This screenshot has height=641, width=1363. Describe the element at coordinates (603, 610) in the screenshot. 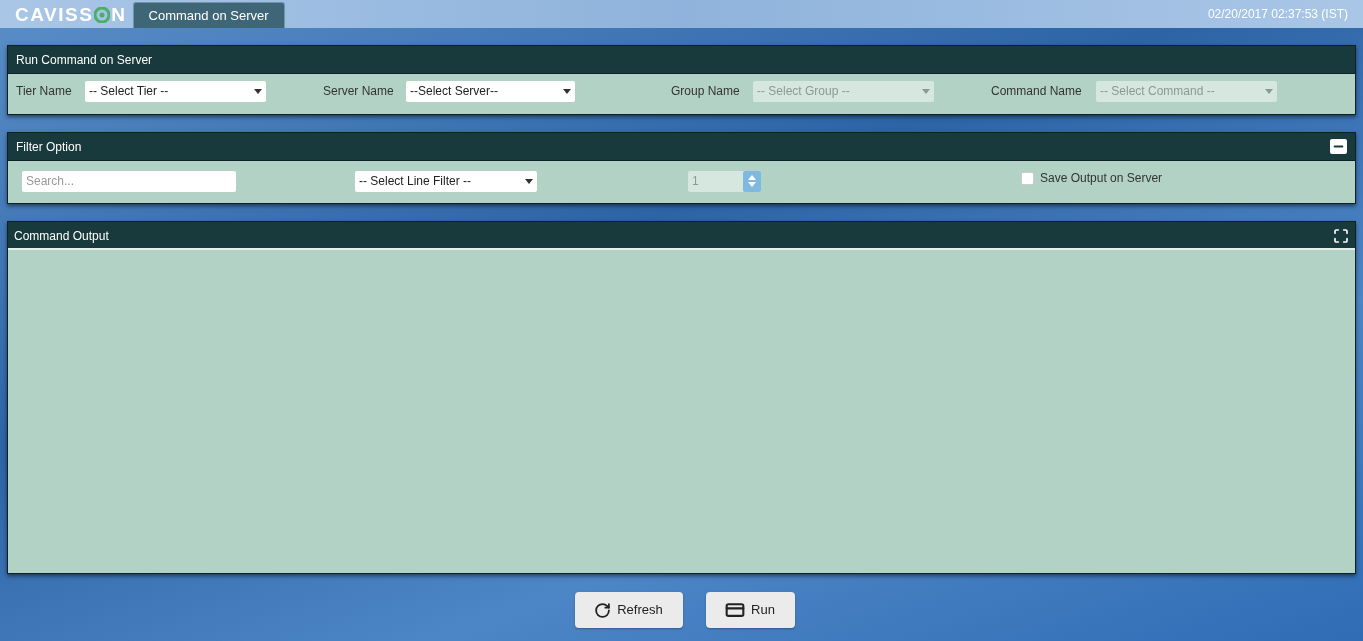

I see `refresh-icon` at that location.